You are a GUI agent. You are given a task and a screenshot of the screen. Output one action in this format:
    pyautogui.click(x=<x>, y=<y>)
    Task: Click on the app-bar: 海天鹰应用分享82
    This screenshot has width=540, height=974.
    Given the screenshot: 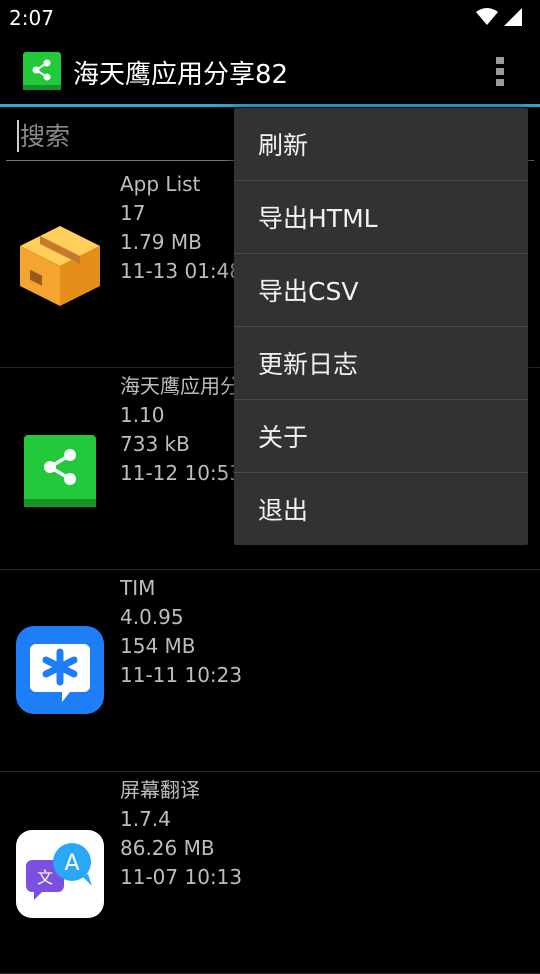 What is the action you would take?
    pyautogui.click(x=270, y=71)
    